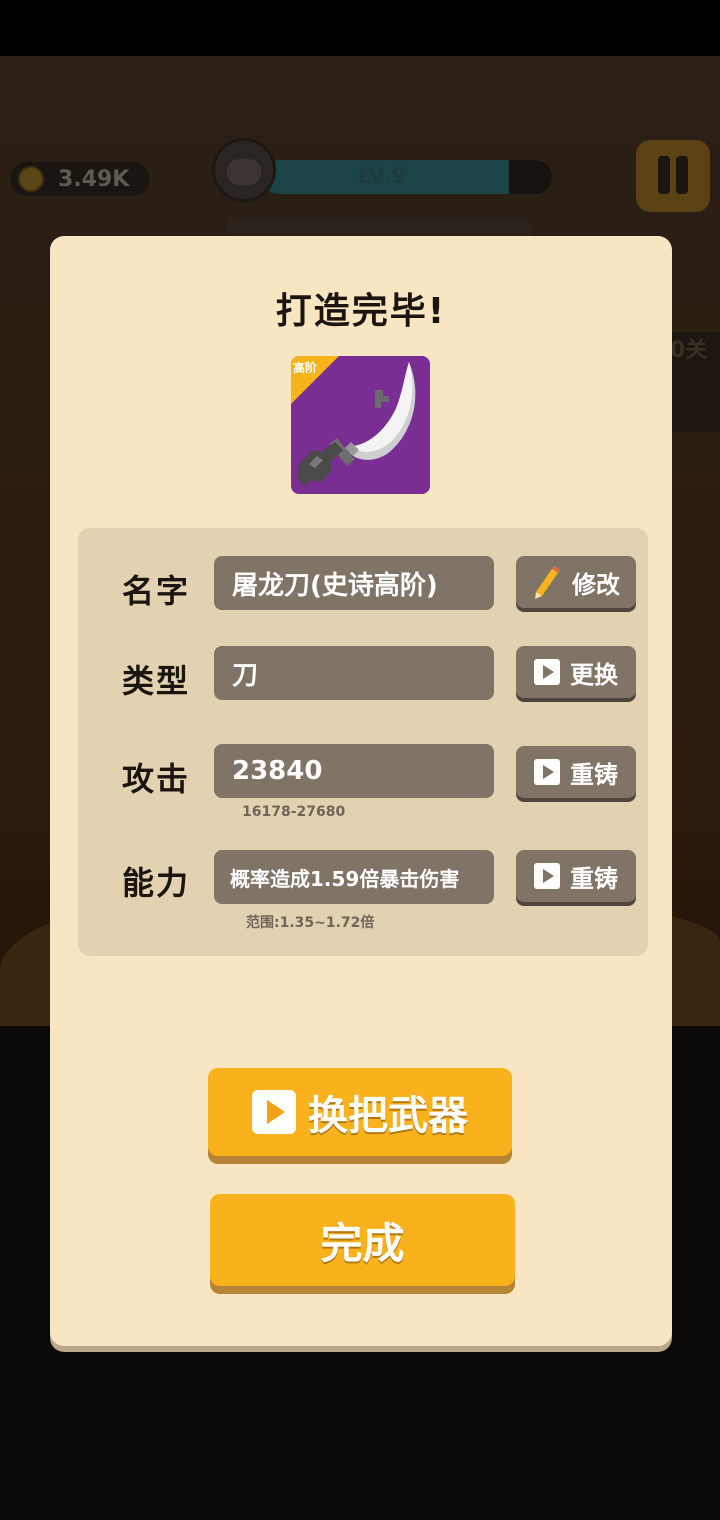  Describe the element at coordinates (354, 877) in the screenshot. I see `ability-value-field: 概率造成1.59倍暴击伤害` at that location.